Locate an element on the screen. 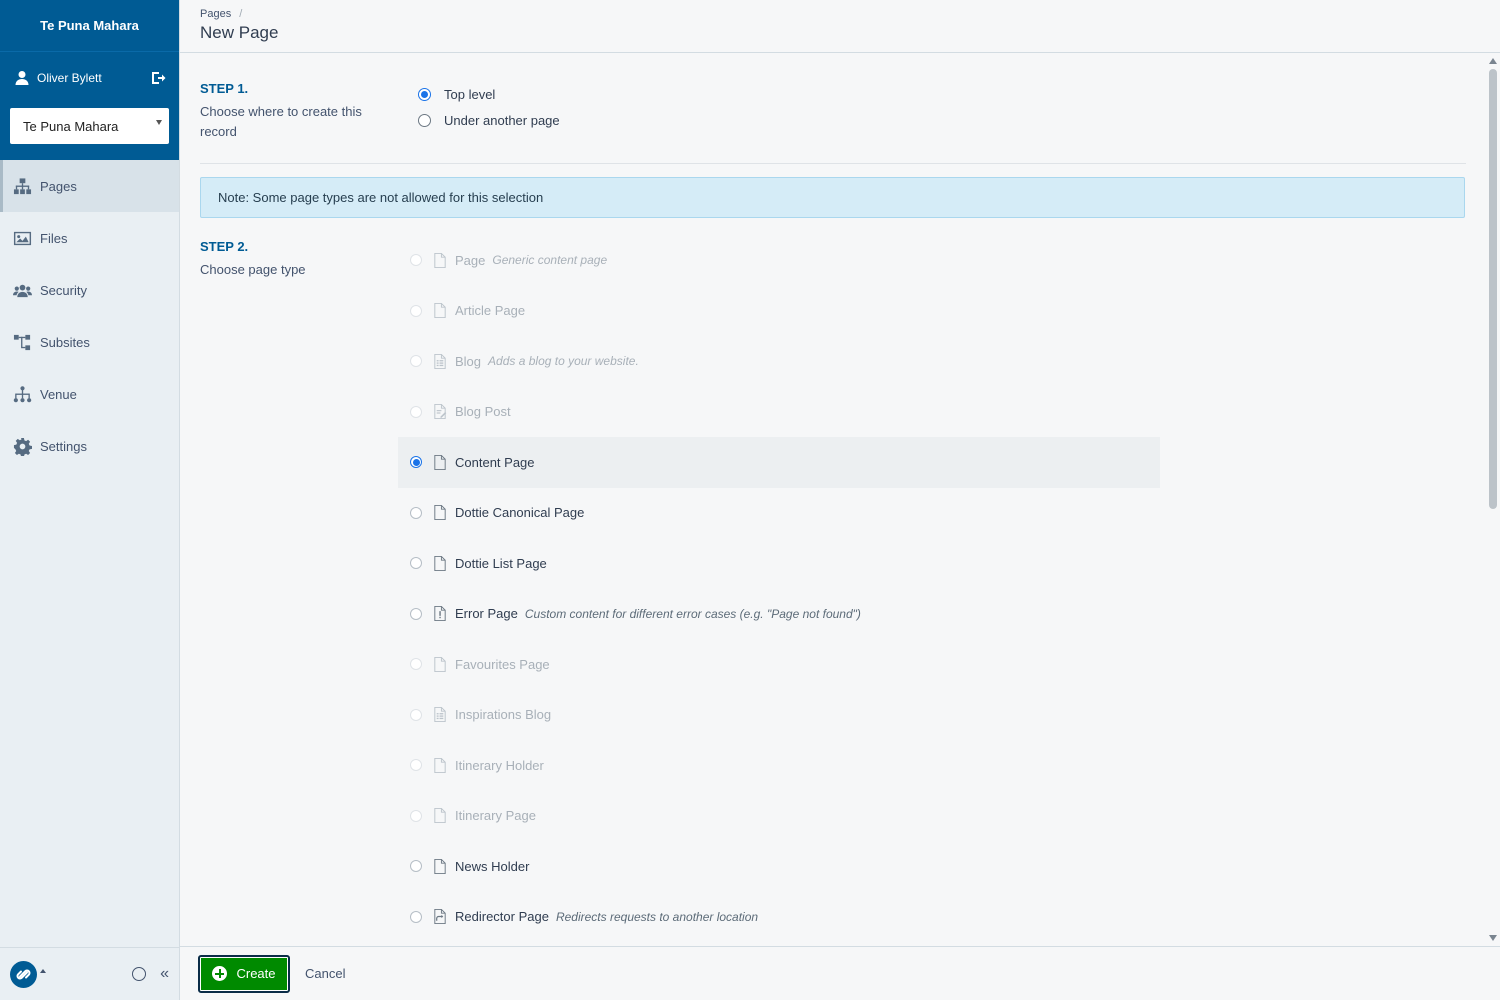 This screenshot has height=1000, width=1500. step2-section: STEP 2. Choose page type is located at coordinates (290, 259).